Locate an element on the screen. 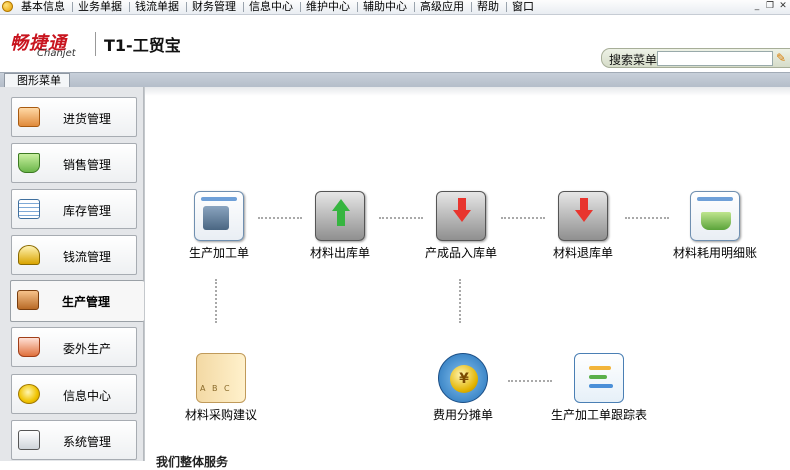 The image size is (790, 470). sidebar-item-system: 系统管理 is located at coordinates (74, 440).